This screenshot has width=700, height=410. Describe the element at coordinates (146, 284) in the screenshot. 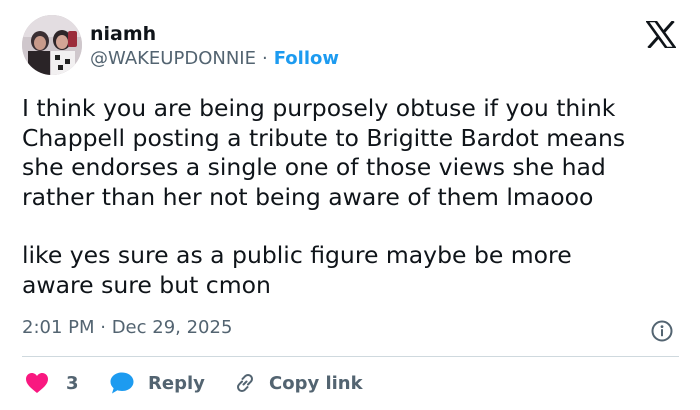

I see `tweet-line: aware sure but cmon` at that location.